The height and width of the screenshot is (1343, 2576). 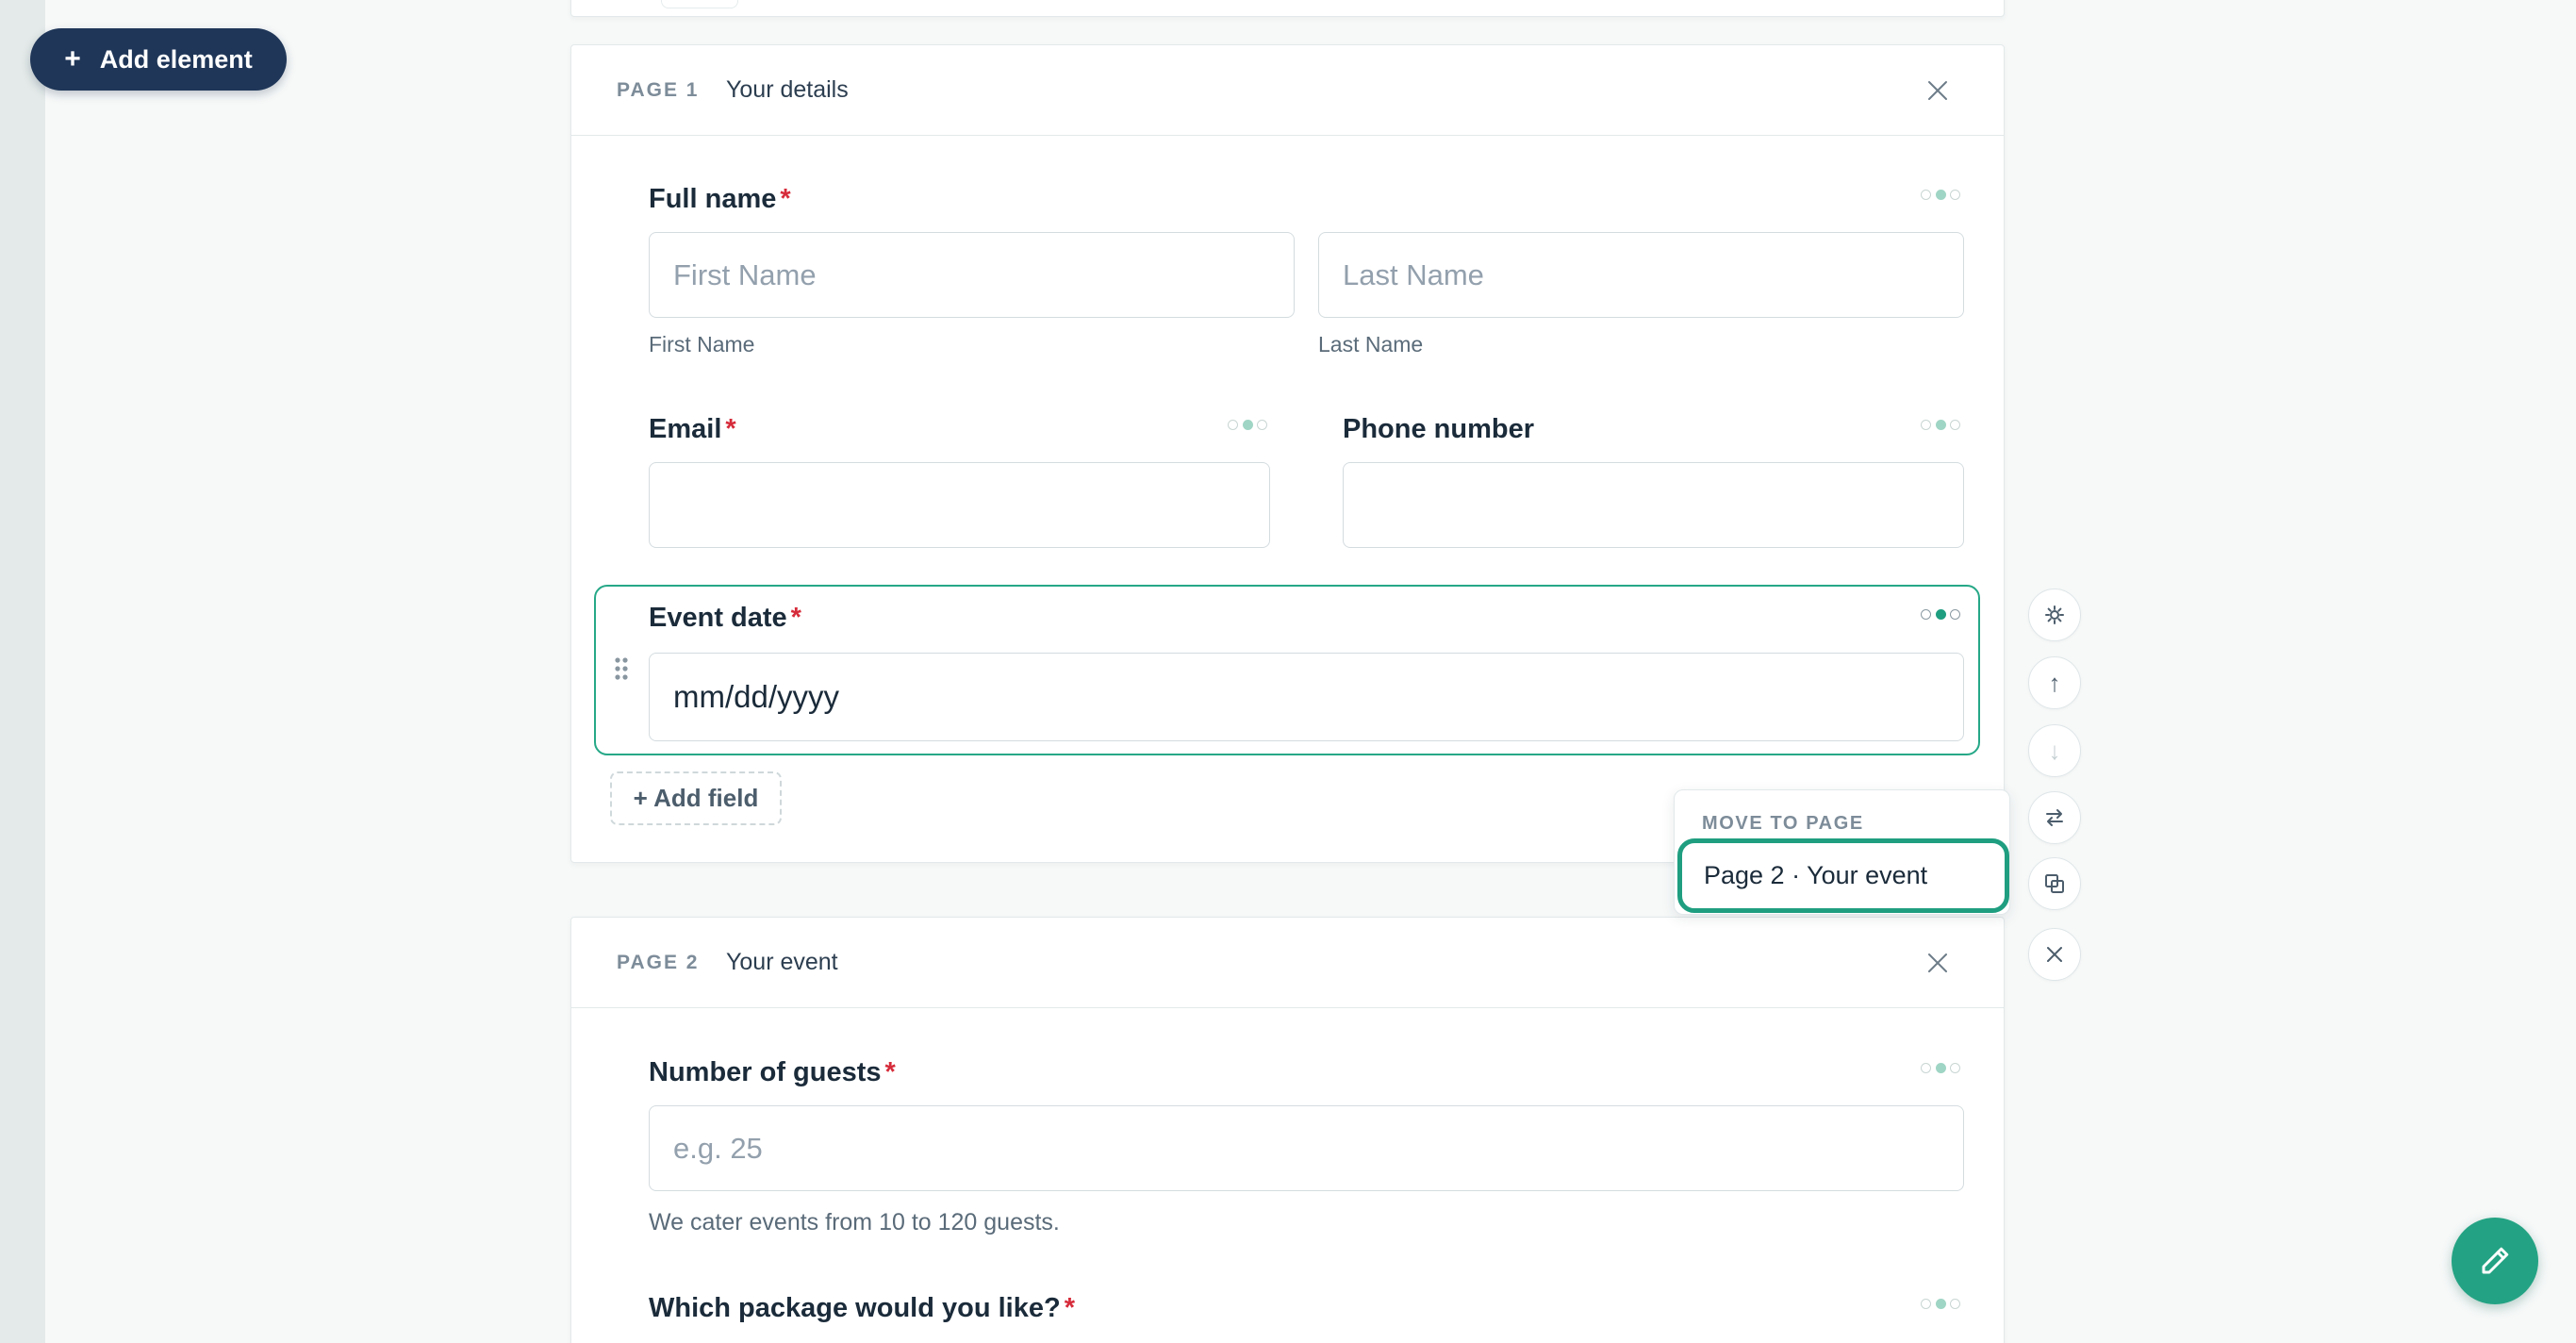 What do you see at coordinates (1439, 429) in the screenshot?
I see `phone-label: Phone number` at bounding box center [1439, 429].